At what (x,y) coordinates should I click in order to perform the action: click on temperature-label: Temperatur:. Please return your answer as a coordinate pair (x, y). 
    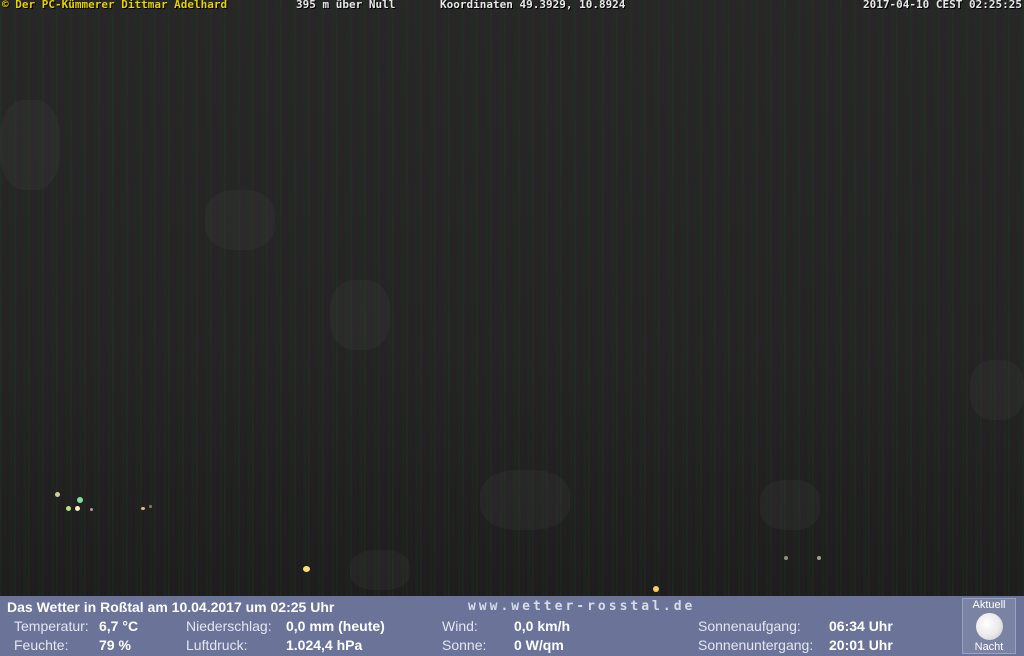
    Looking at the image, I should click on (51, 626).